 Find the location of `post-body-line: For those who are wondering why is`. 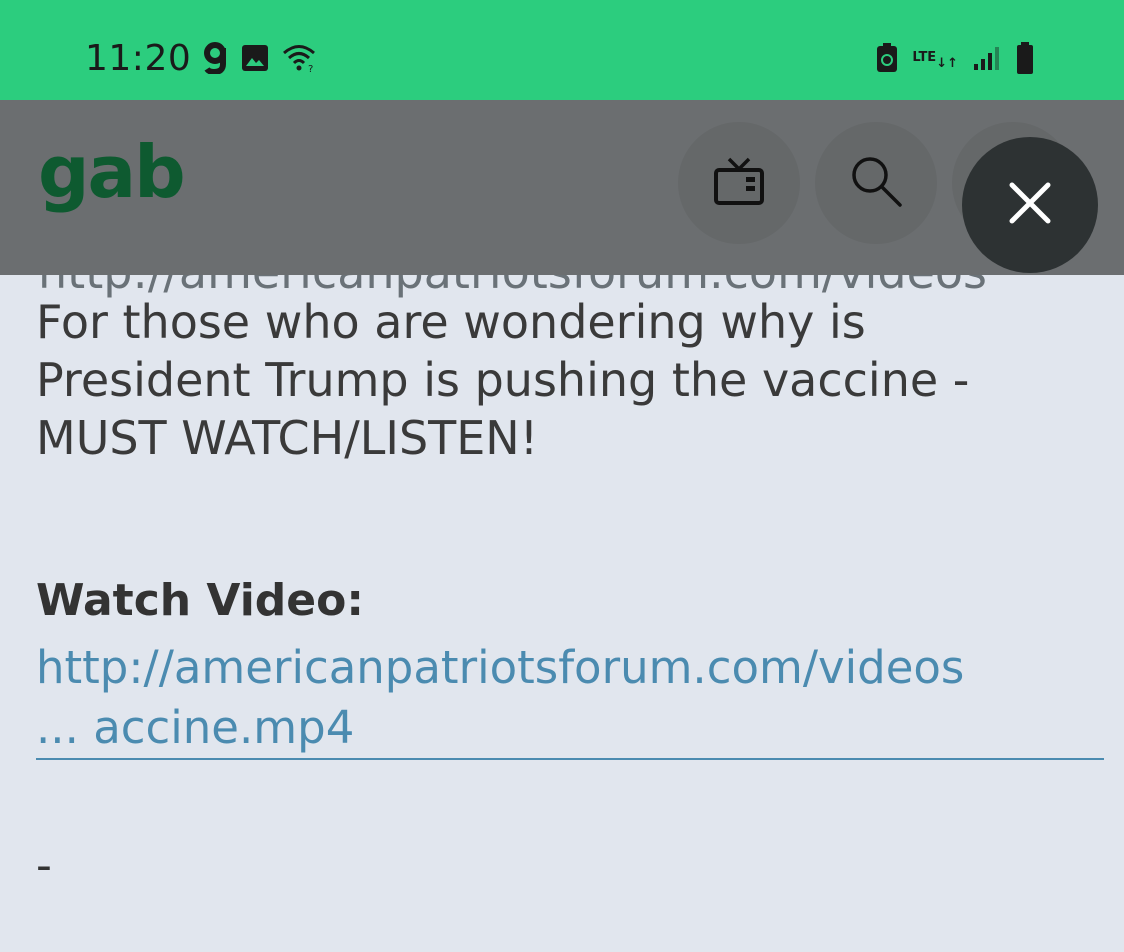

post-body-line: For those who are wondering why is is located at coordinates (451, 322).